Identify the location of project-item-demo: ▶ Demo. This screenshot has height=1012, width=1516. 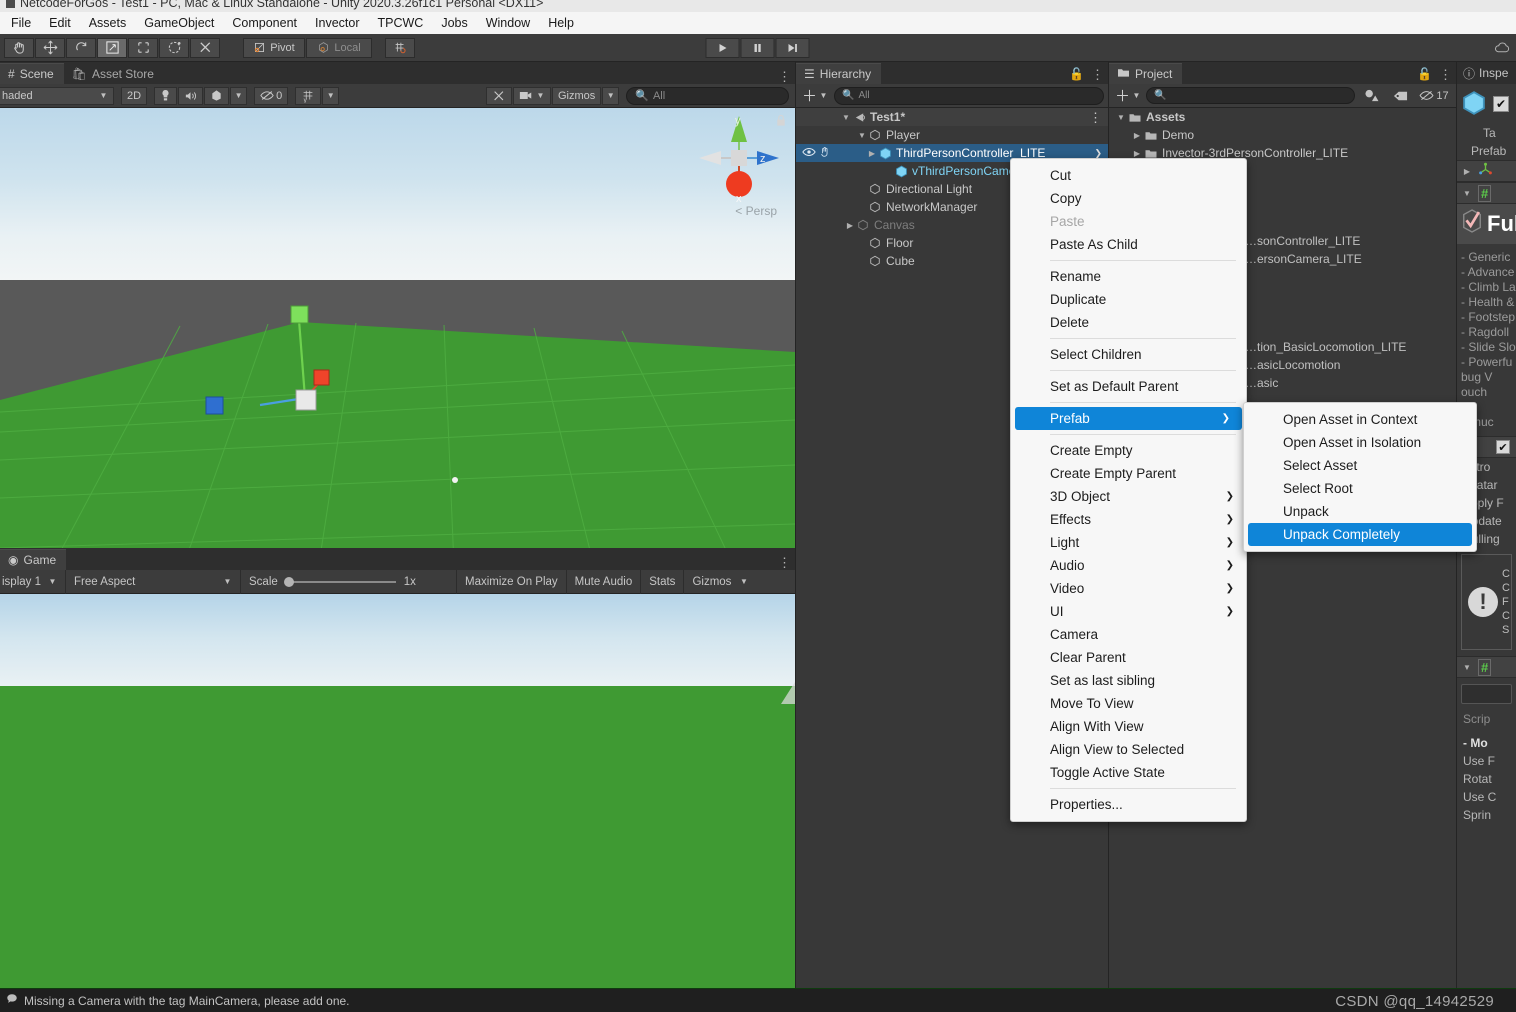
(1282, 135).